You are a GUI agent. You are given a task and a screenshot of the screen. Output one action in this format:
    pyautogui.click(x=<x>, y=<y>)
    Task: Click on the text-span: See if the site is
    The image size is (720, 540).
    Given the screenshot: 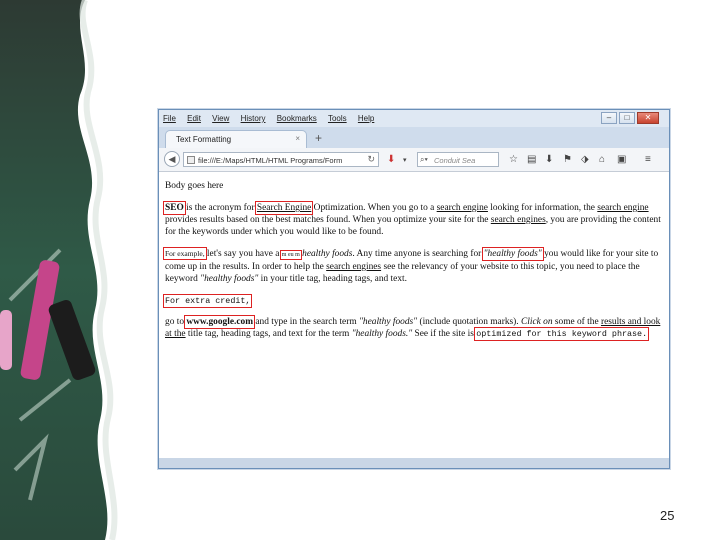 What is the action you would take?
    pyautogui.click(x=444, y=334)
    